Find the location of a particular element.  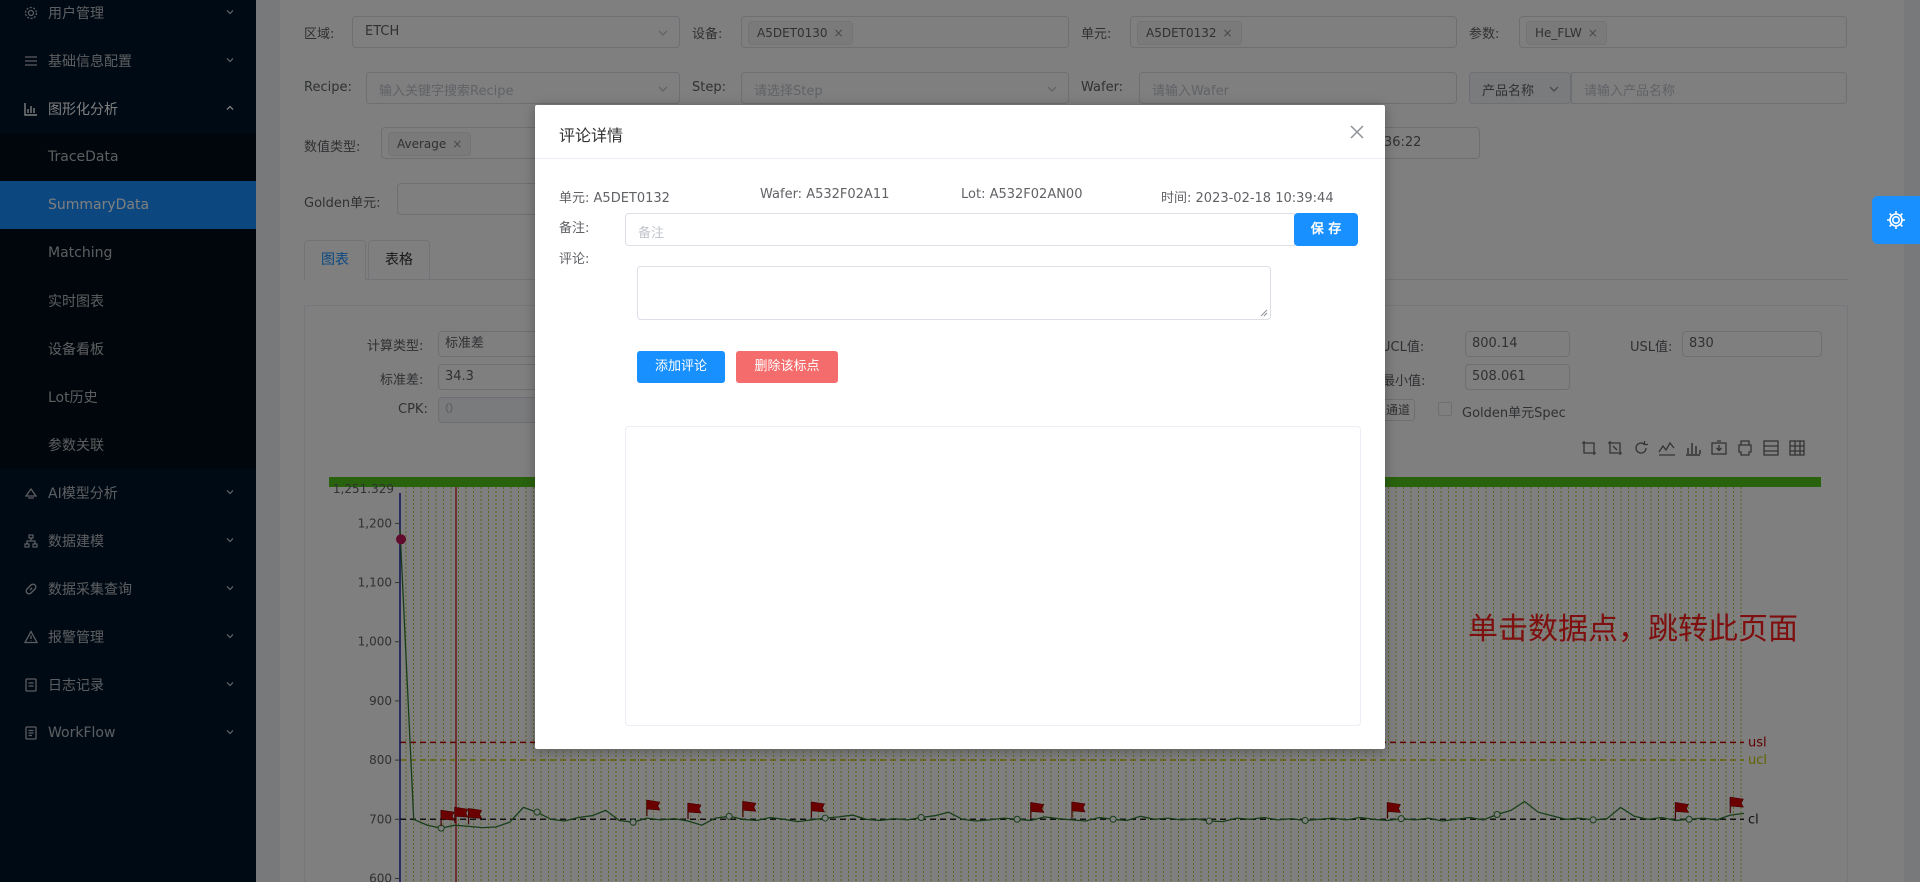

info-wafer-label: Wafer: is located at coordinates (781, 194).